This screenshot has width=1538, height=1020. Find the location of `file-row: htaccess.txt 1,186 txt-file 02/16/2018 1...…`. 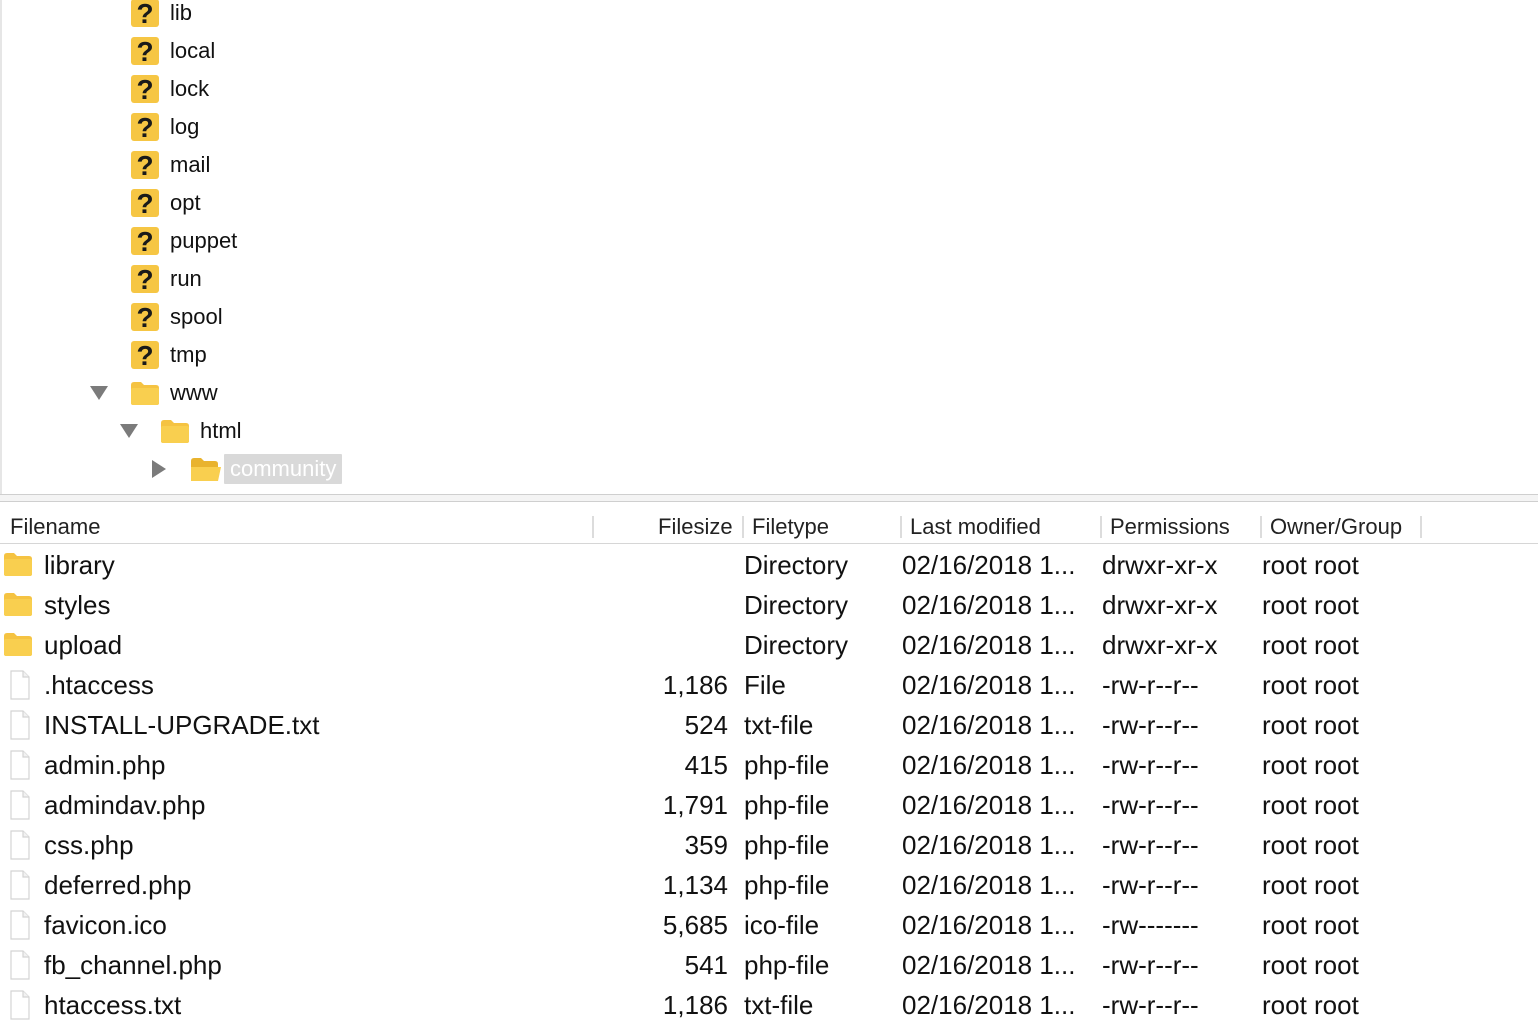

file-row: htaccess.txt 1,186 txt-file 02/16/2018 1...… is located at coordinates (769, 1002).